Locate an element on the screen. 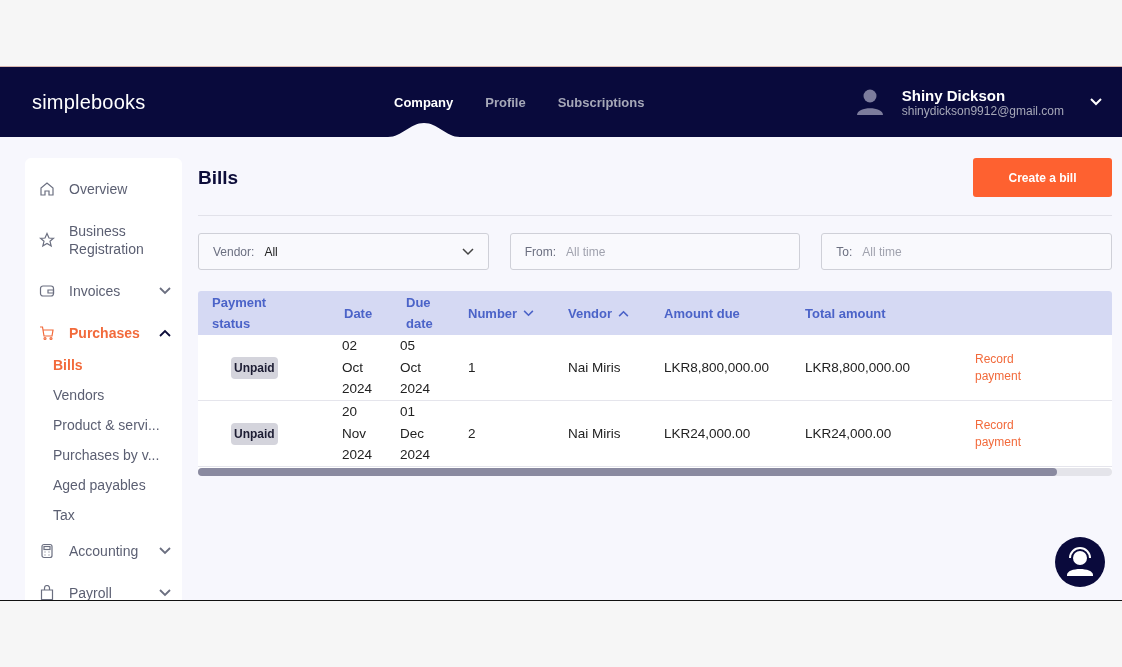 The image size is (1122, 667). sidebar-item: Payroll is located at coordinates (103, 589).